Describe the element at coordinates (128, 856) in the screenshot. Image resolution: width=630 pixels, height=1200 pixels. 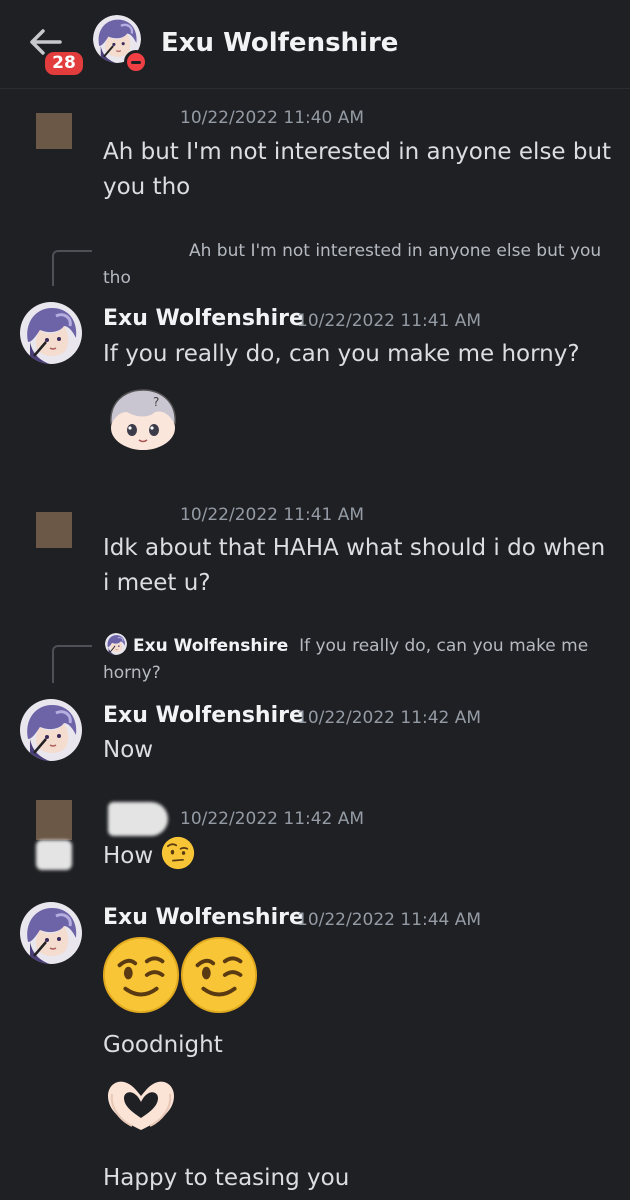
I see `message-text-content: How` at that location.